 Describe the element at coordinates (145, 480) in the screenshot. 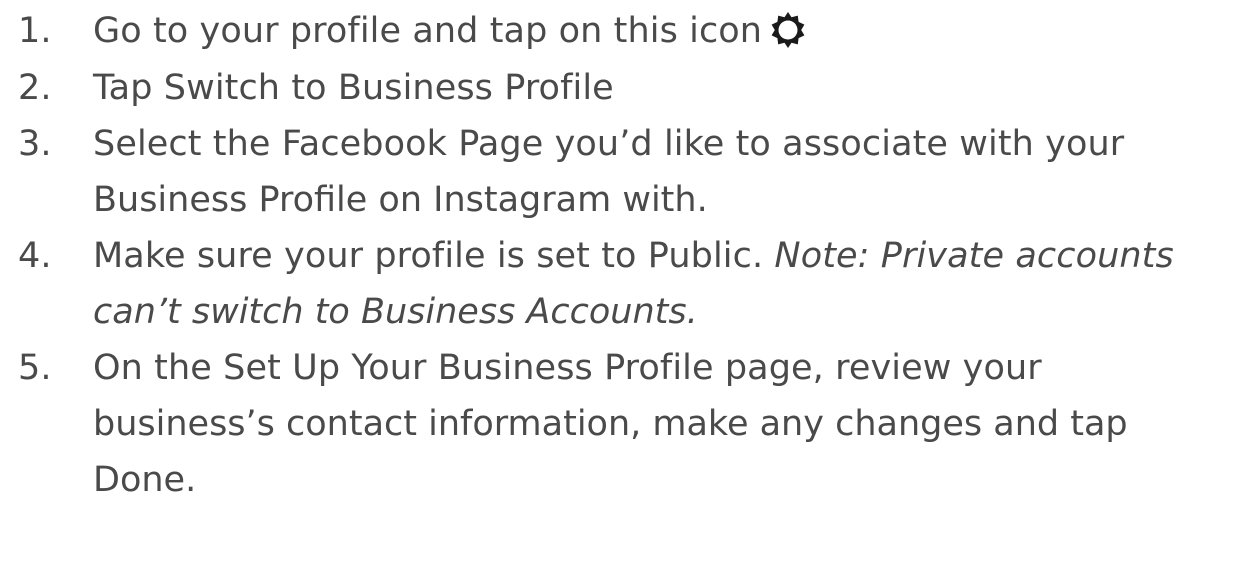

I see `step-5-continuation-2: Done.` at that location.